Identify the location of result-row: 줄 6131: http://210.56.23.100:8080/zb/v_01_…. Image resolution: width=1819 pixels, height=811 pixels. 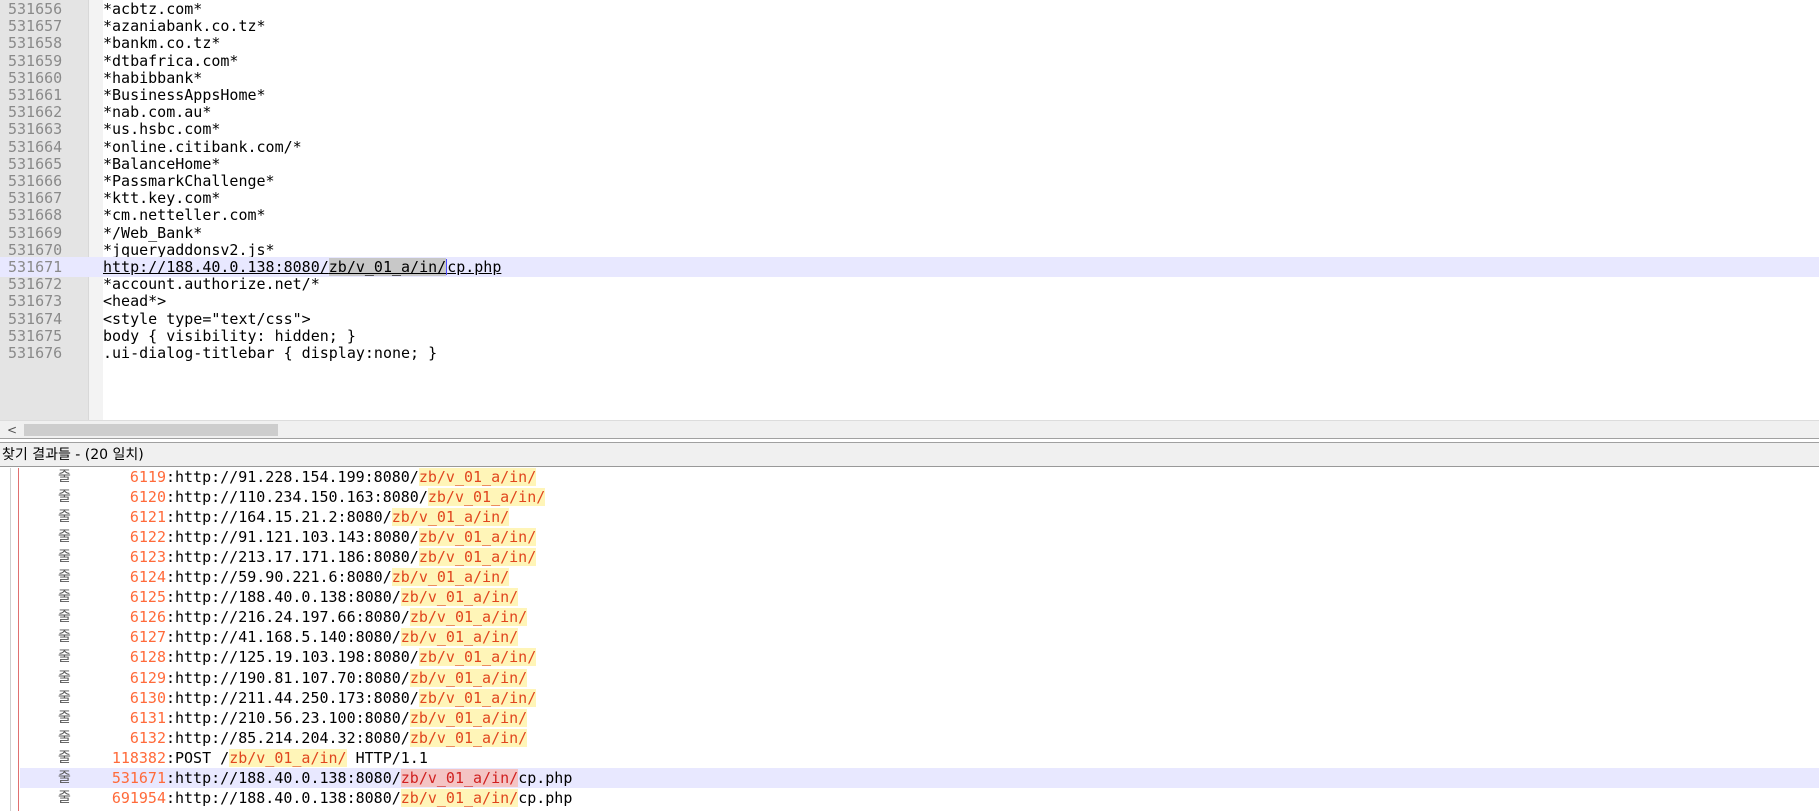
(919, 718).